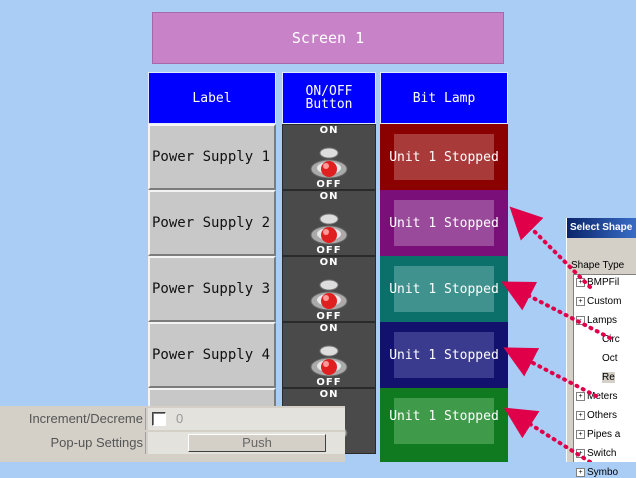  I want to click on property-value: Push, so click(246, 443).